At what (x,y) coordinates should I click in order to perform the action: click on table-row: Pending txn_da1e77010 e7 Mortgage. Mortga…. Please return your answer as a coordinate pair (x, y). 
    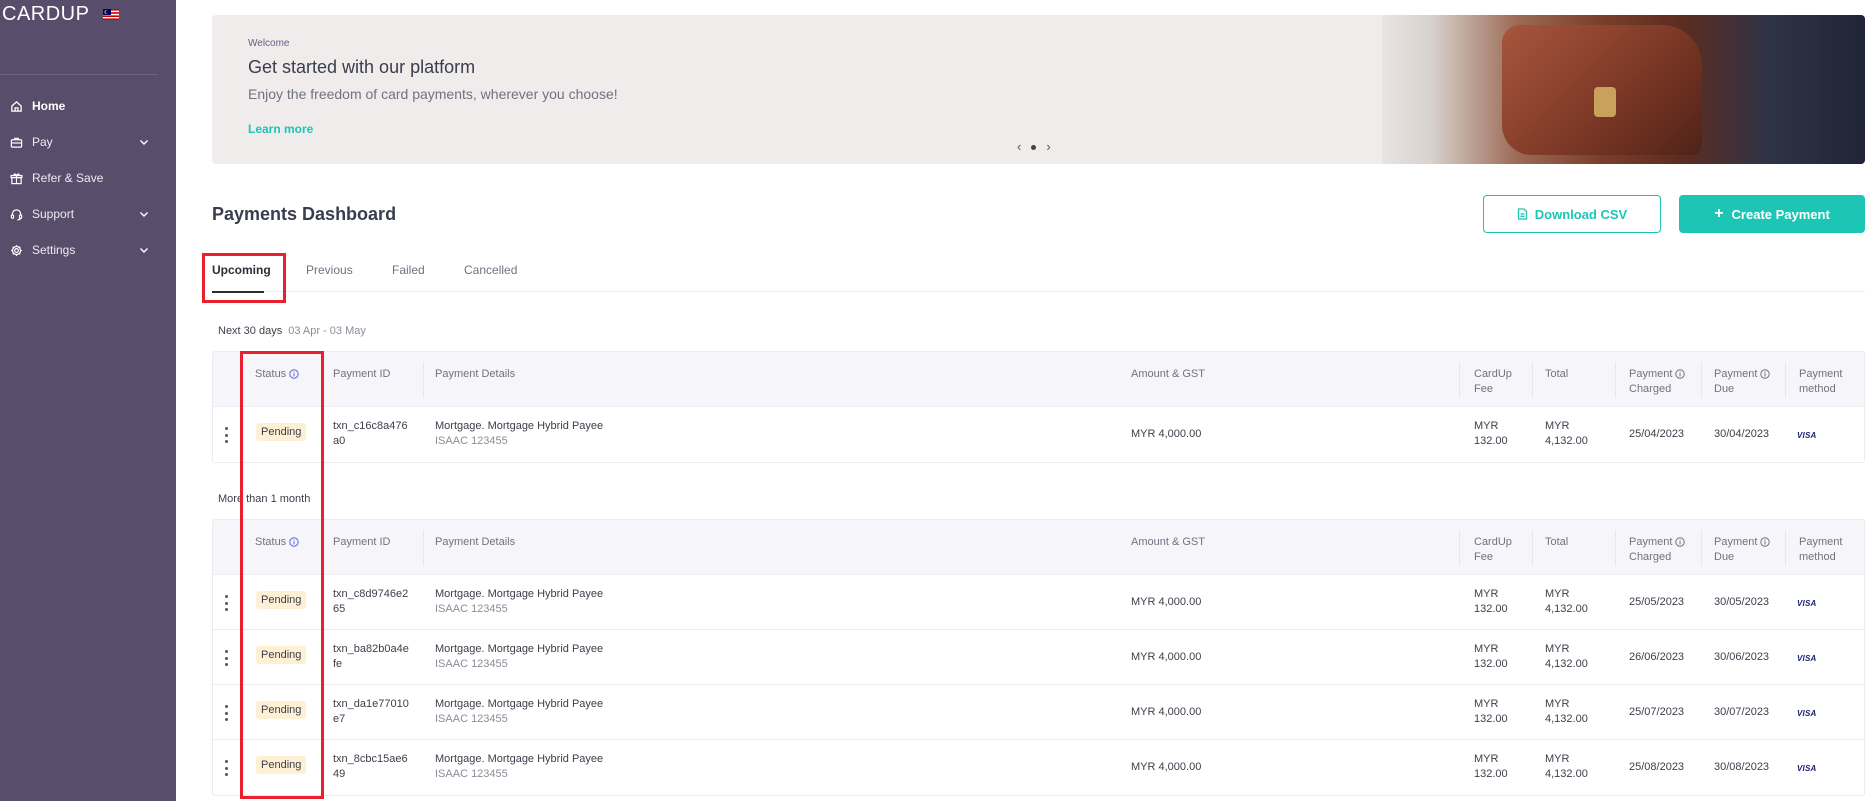
    Looking at the image, I should click on (1038, 712).